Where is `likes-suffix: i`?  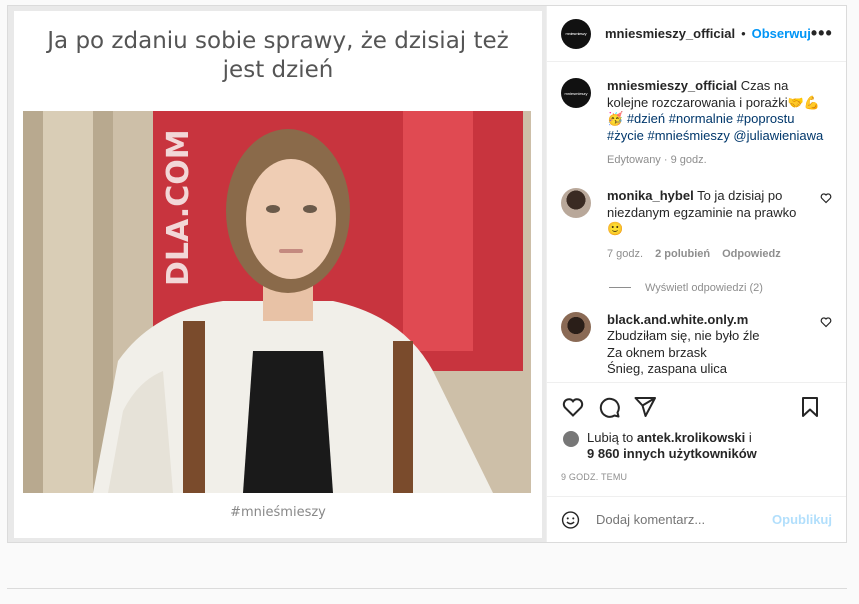
likes-suffix: i is located at coordinates (750, 437).